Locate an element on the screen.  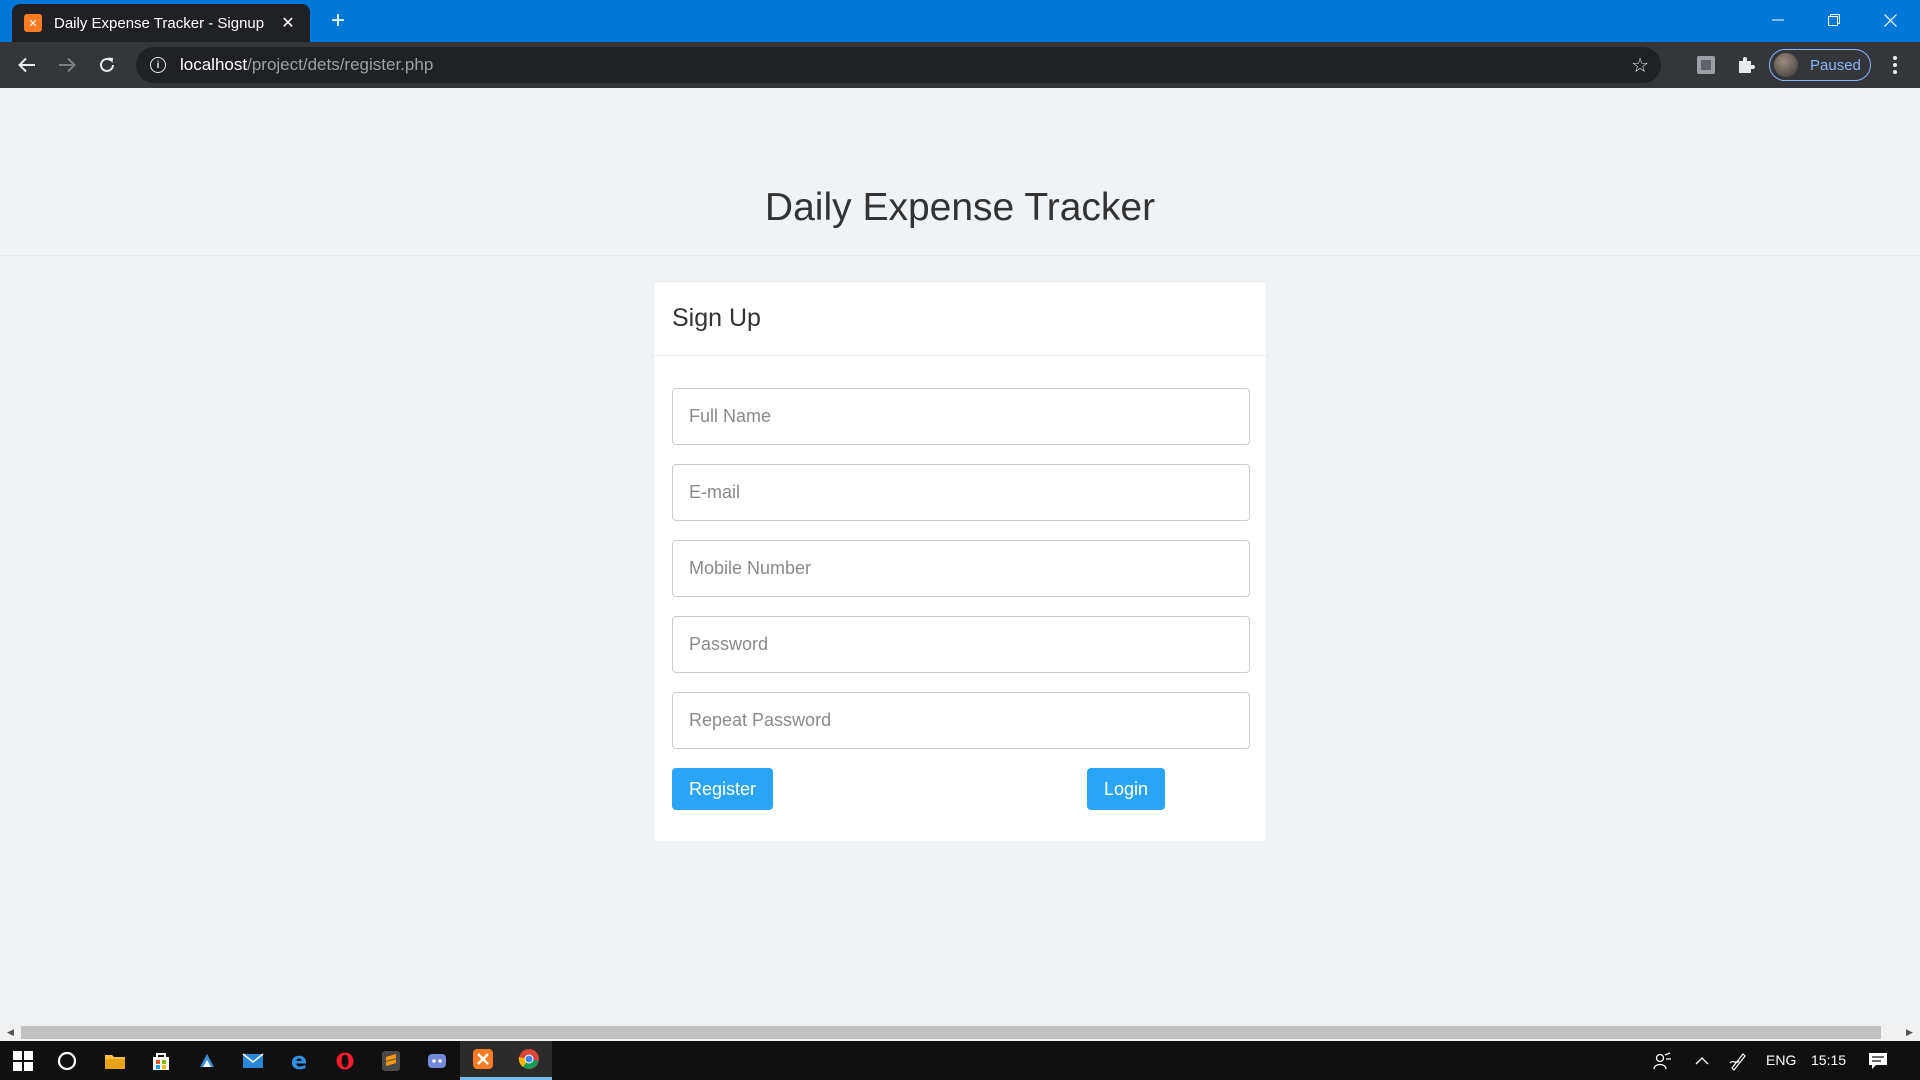
windows-taskbar: e ENG 15:15 is located at coordinates (960, 1060).